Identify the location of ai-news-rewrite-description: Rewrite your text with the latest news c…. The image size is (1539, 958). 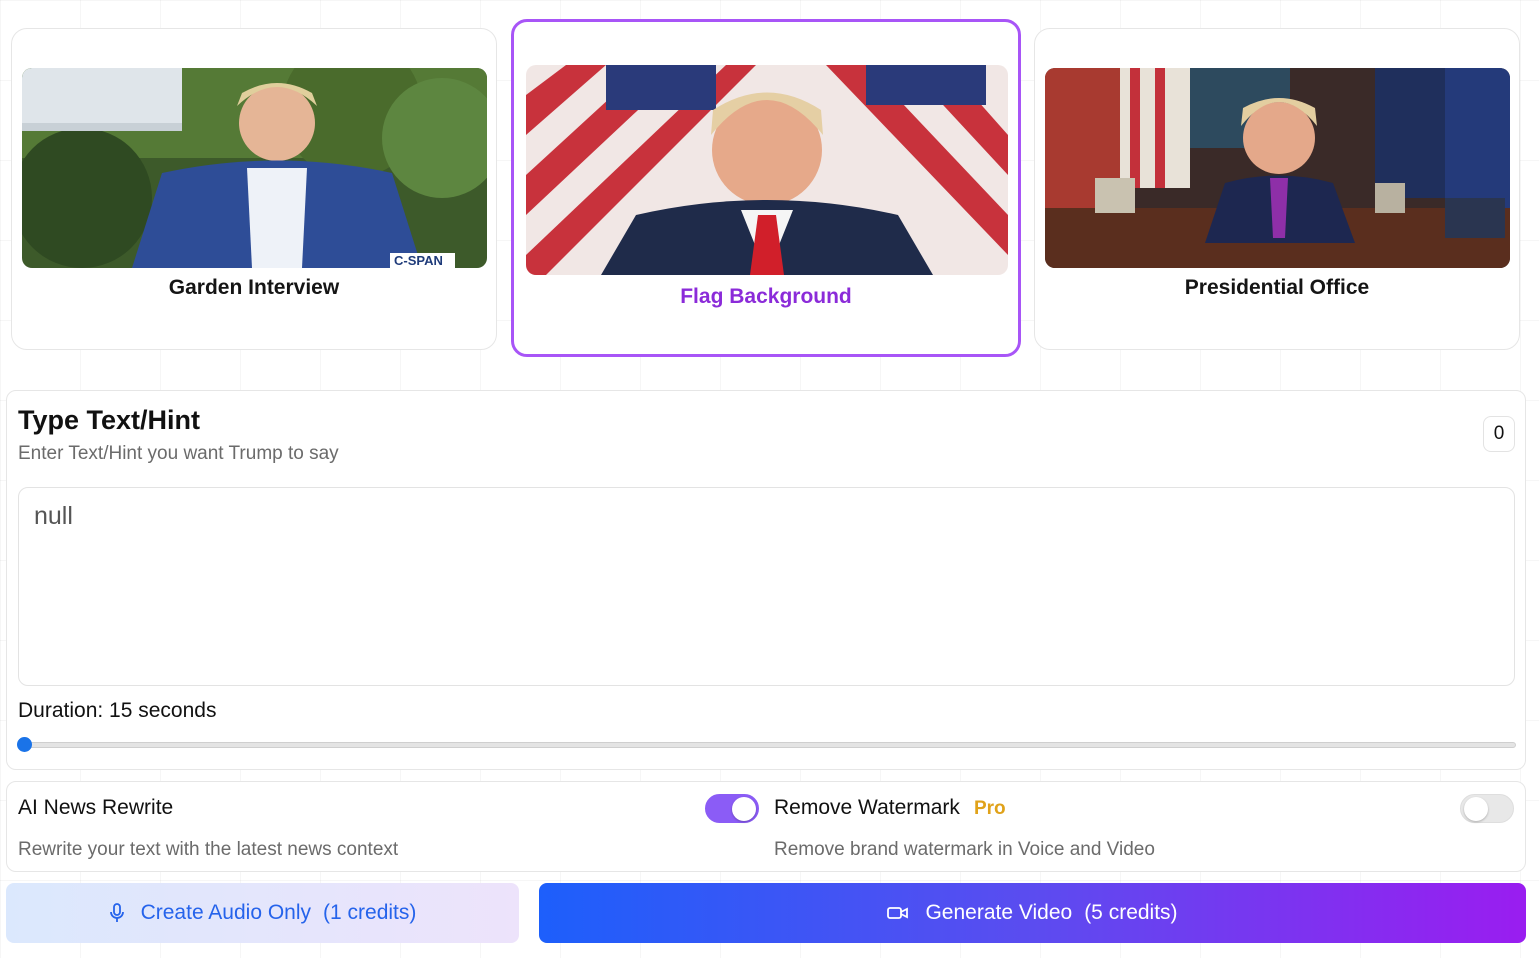
(208, 849).